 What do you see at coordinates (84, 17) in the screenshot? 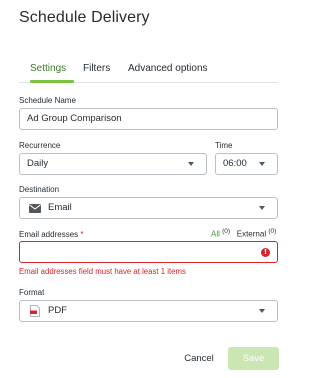
I see `dialog-title: Schedule Delivery` at bounding box center [84, 17].